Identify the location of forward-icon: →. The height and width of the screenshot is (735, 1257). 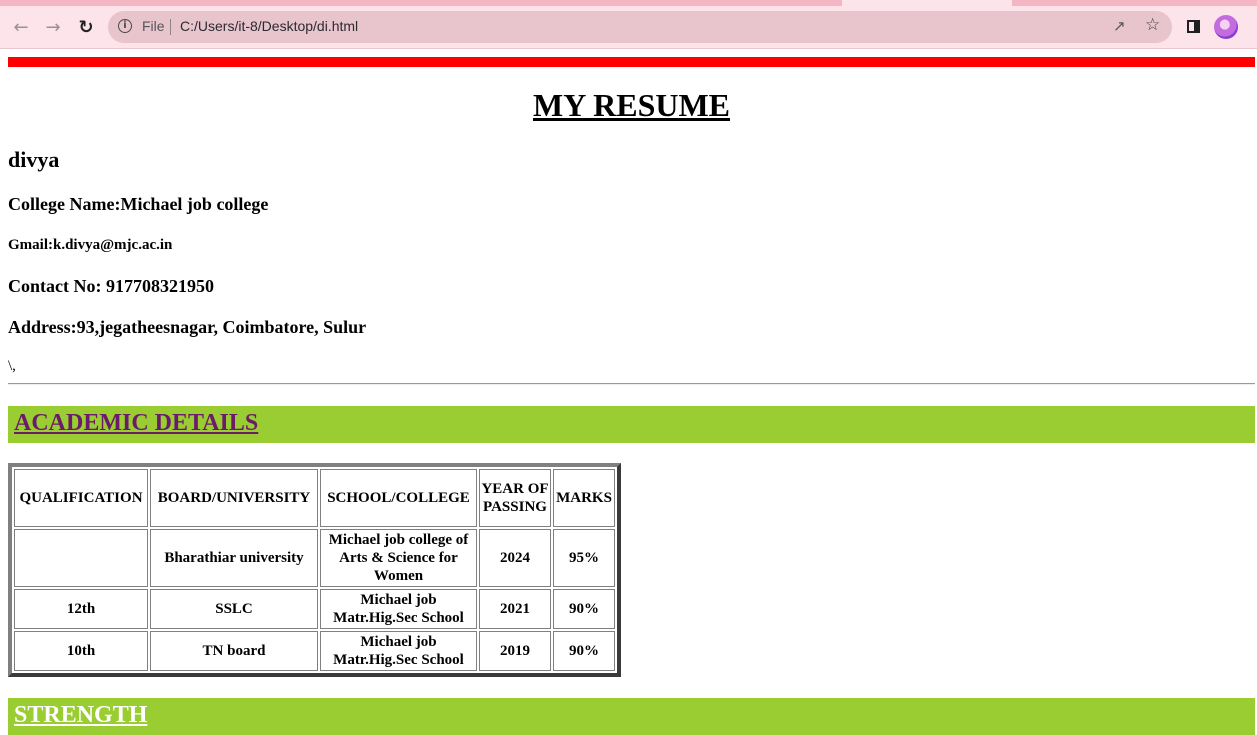
(53, 27).